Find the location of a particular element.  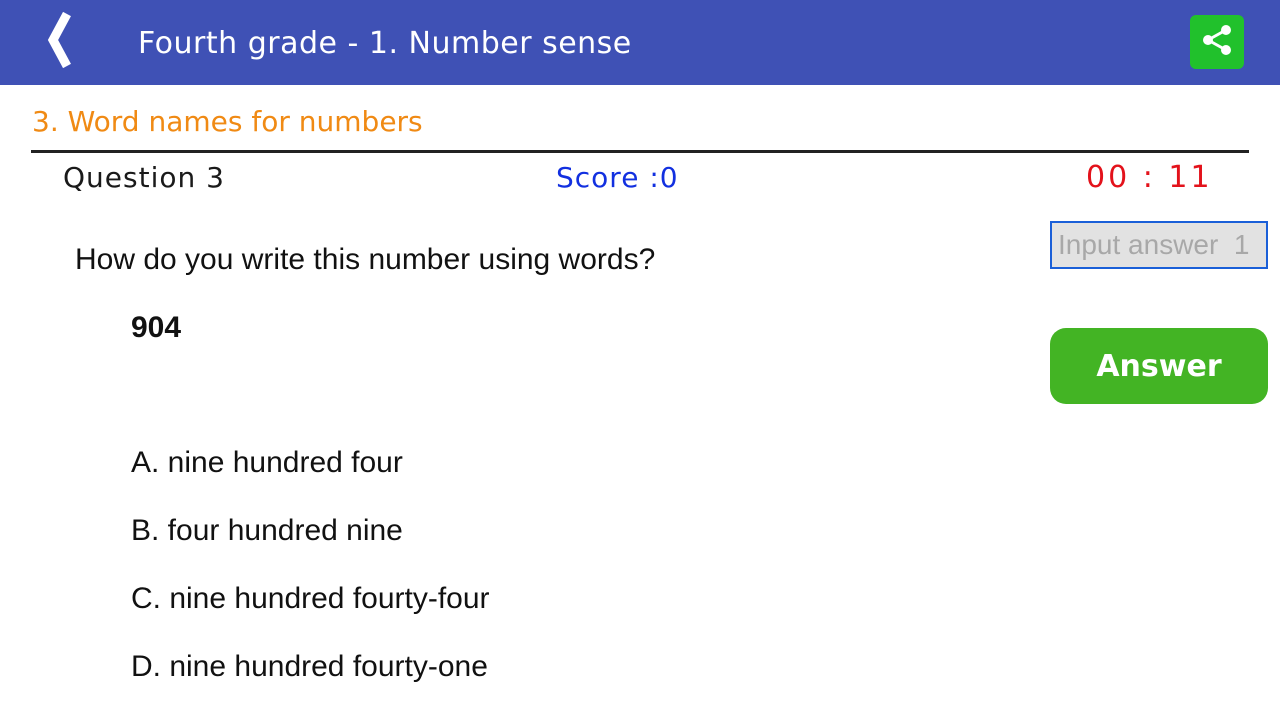

question-counter: Question 3 is located at coordinates (144, 177).